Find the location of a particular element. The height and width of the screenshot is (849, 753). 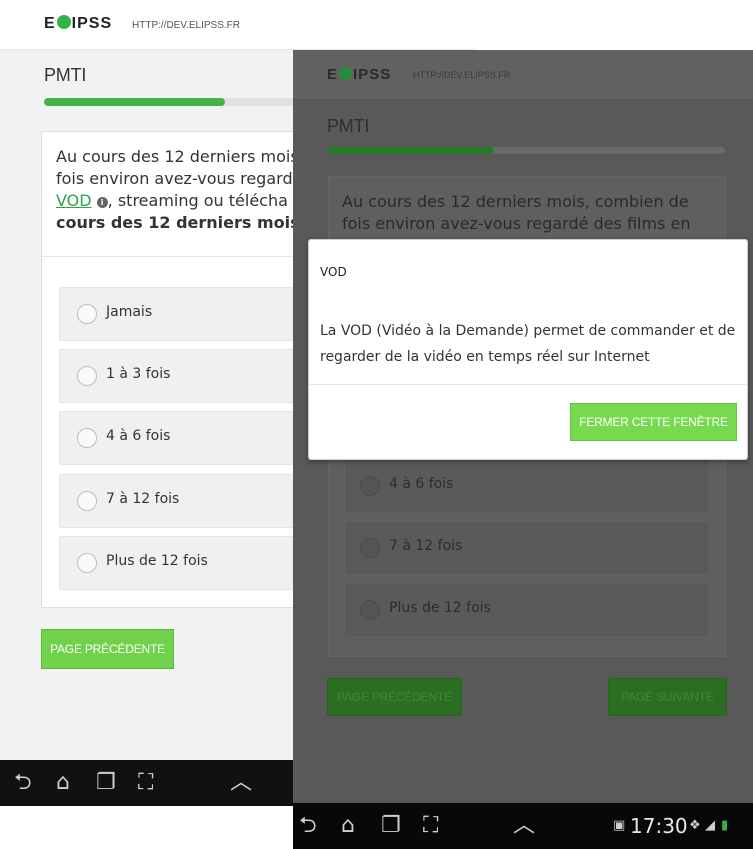

option-label: 1 à 3 fois is located at coordinates (138, 374).